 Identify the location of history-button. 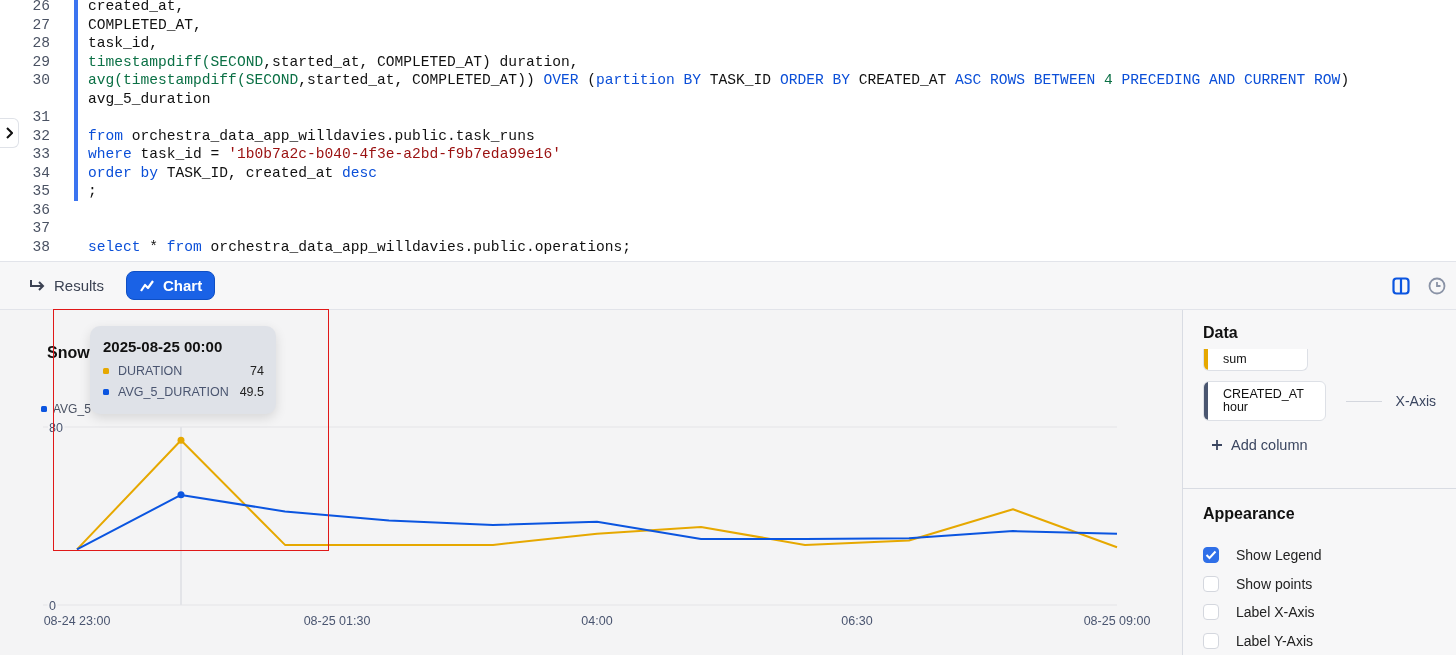
(1437, 285).